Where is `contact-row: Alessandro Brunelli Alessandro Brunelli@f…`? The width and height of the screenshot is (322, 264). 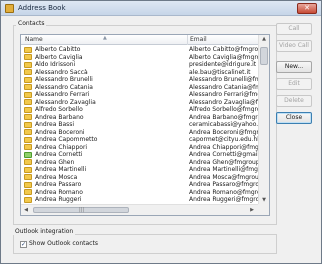 contact-row: Alessandro Brunelli Alessandro Brunelli@f… is located at coordinates (140, 80).